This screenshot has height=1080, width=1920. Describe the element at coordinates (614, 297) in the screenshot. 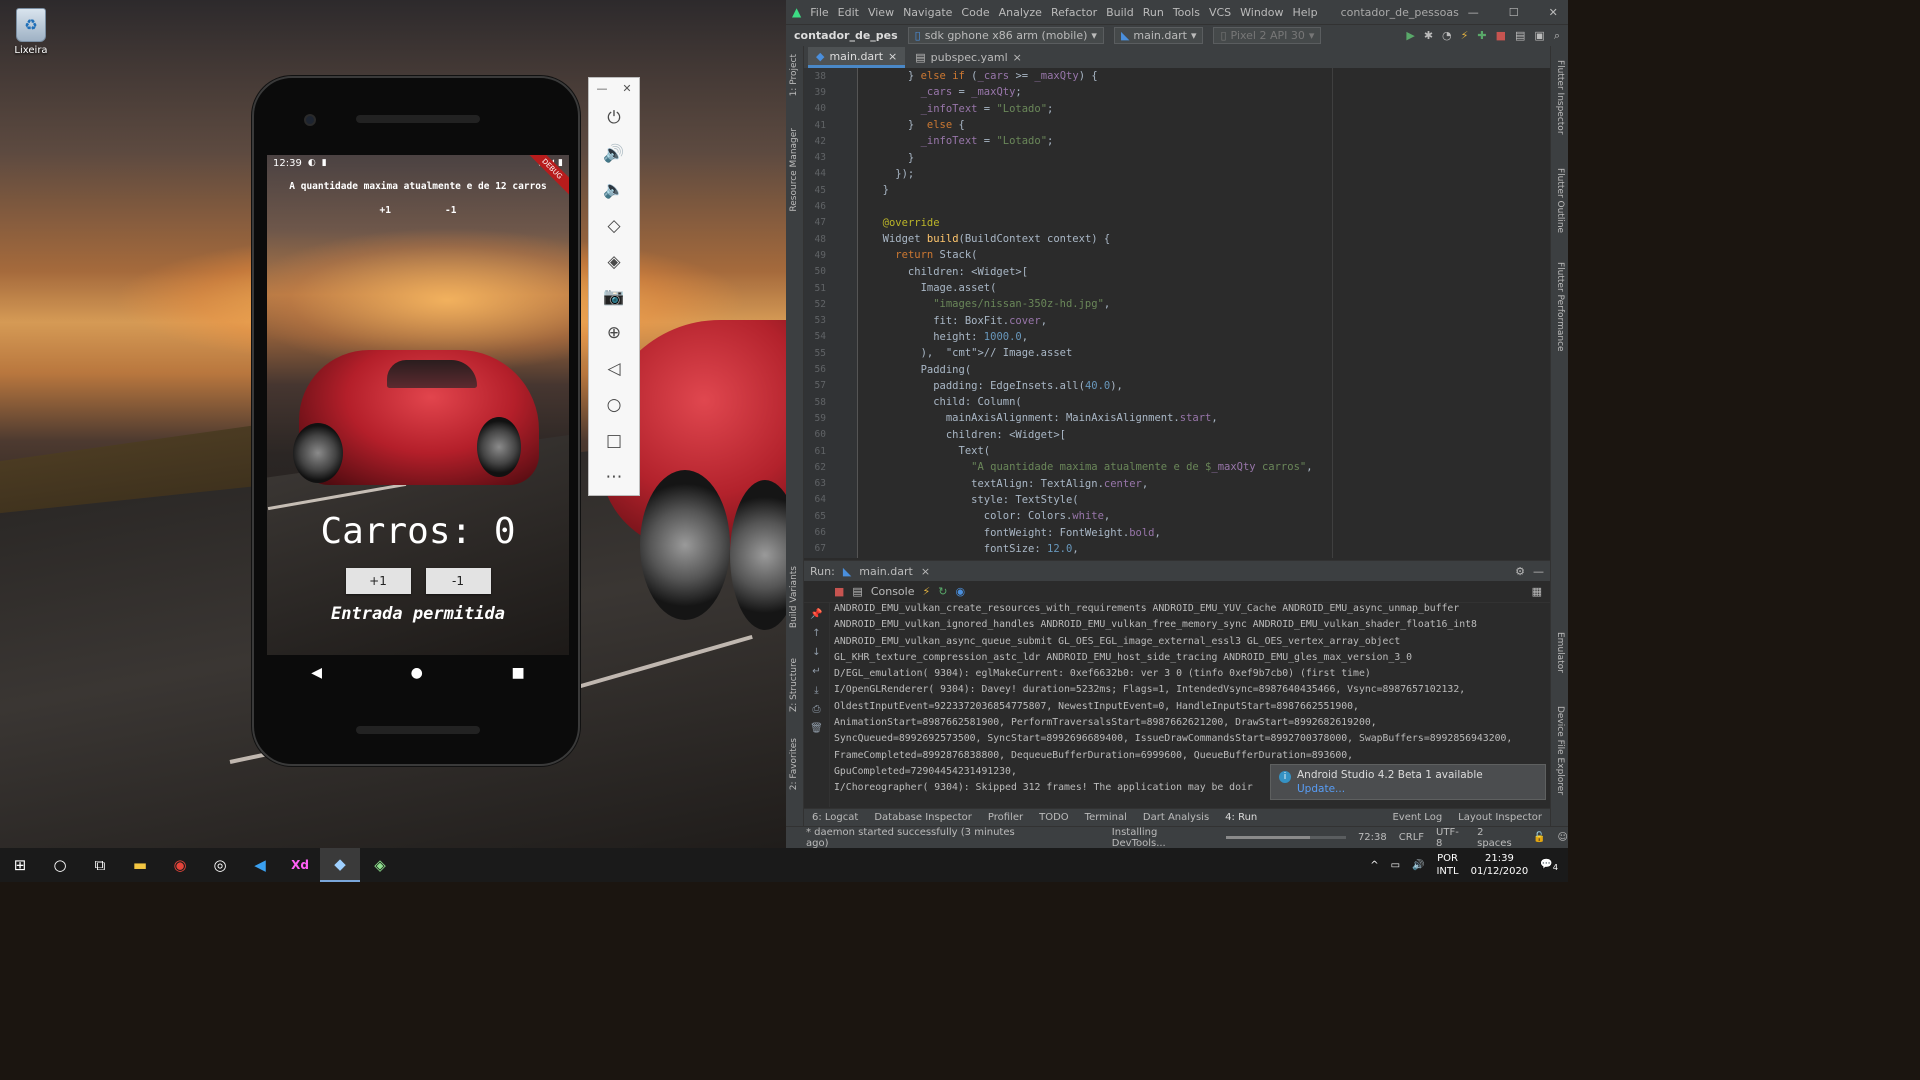

I see `camera-icon: 📷` at that location.